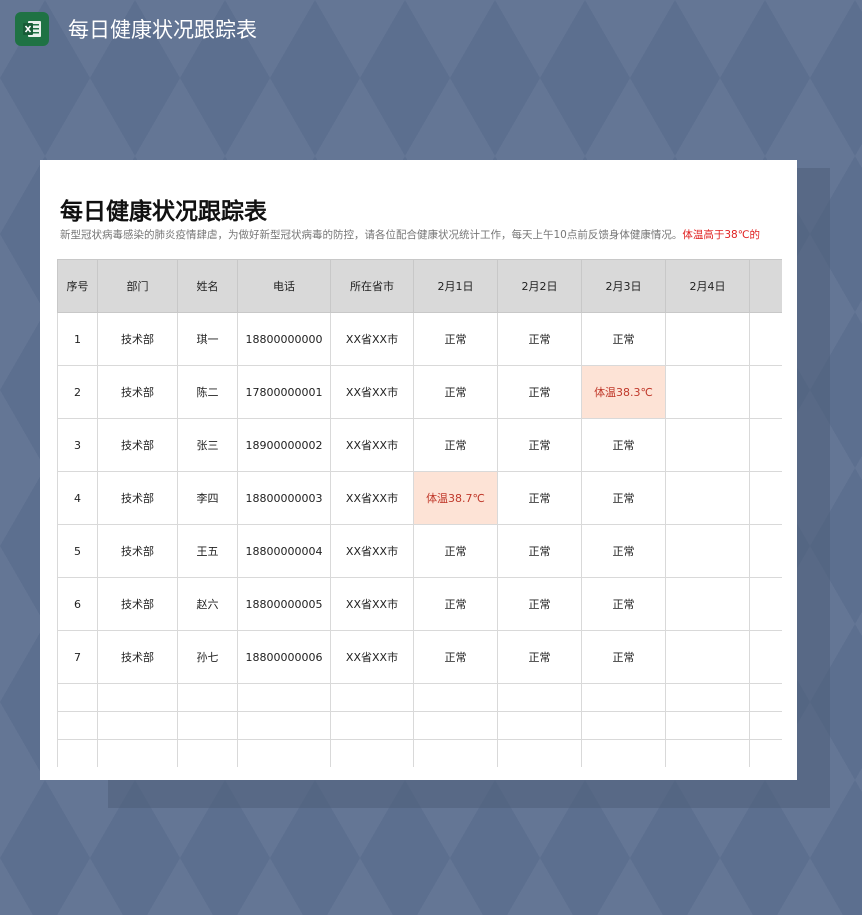 This screenshot has height=915, width=862. Describe the element at coordinates (284, 339) in the screenshot. I see `table-cell: 18800000000` at that location.